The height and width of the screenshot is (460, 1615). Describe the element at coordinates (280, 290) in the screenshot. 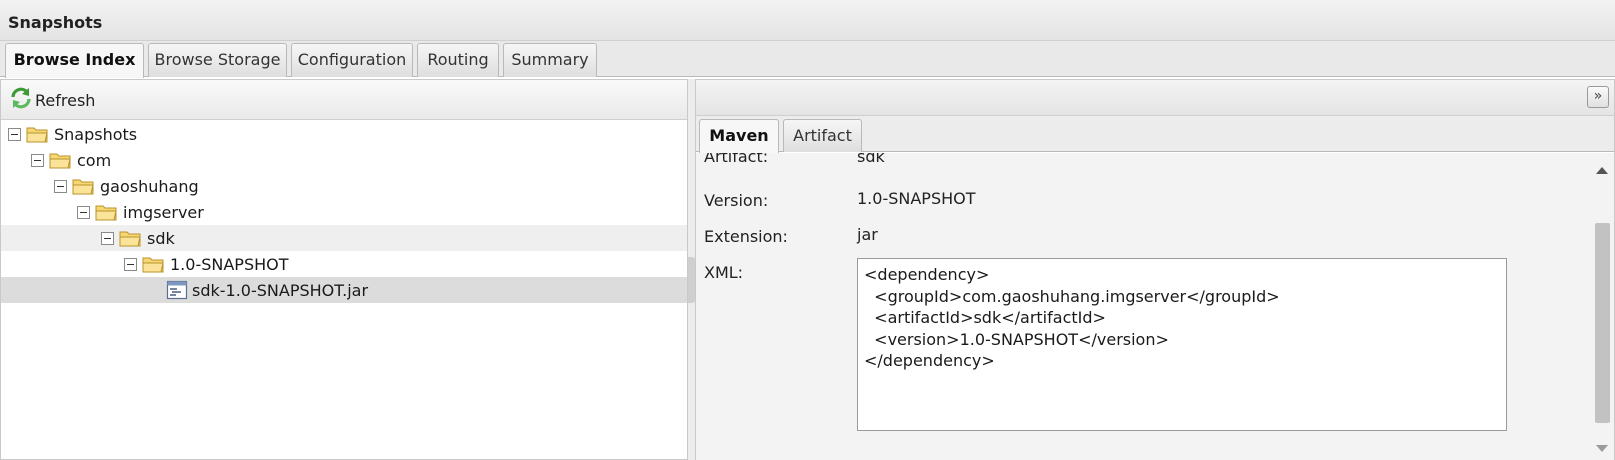

I see `tree-node-label: sdk-1.0-SNAPSHOT.jar` at that location.